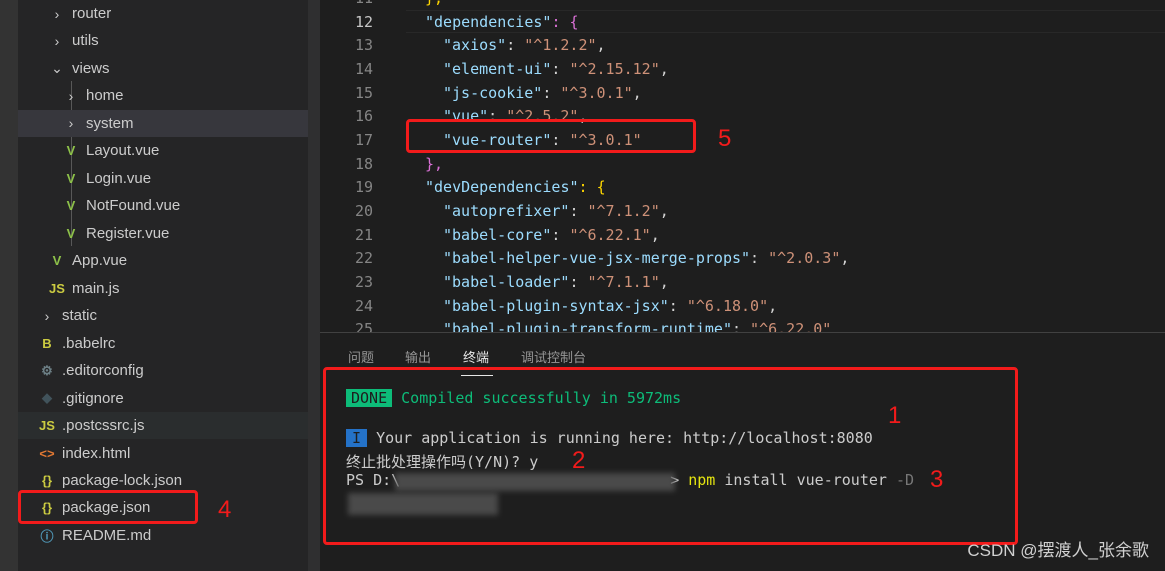 The width and height of the screenshot is (1165, 571). Describe the element at coordinates (163, 370) in the screenshot. I see `explorer-item: ⚙ .editorconfig` at that location.